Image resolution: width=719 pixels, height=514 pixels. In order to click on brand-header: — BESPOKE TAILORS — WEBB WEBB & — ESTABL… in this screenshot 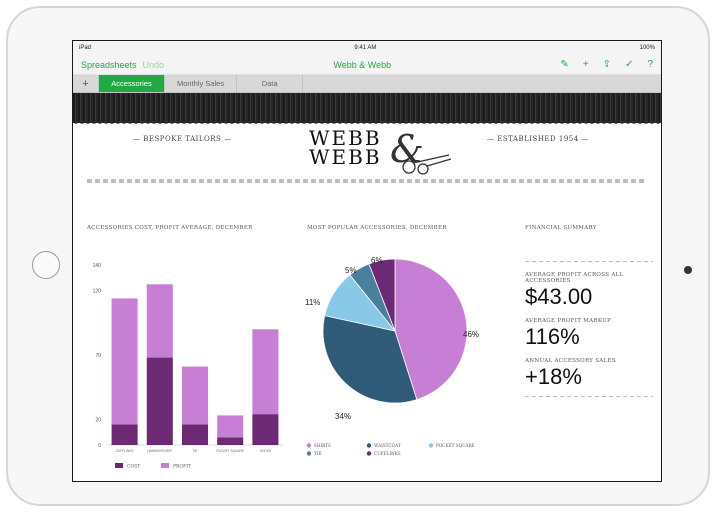, I will do `click(367, 155)`.